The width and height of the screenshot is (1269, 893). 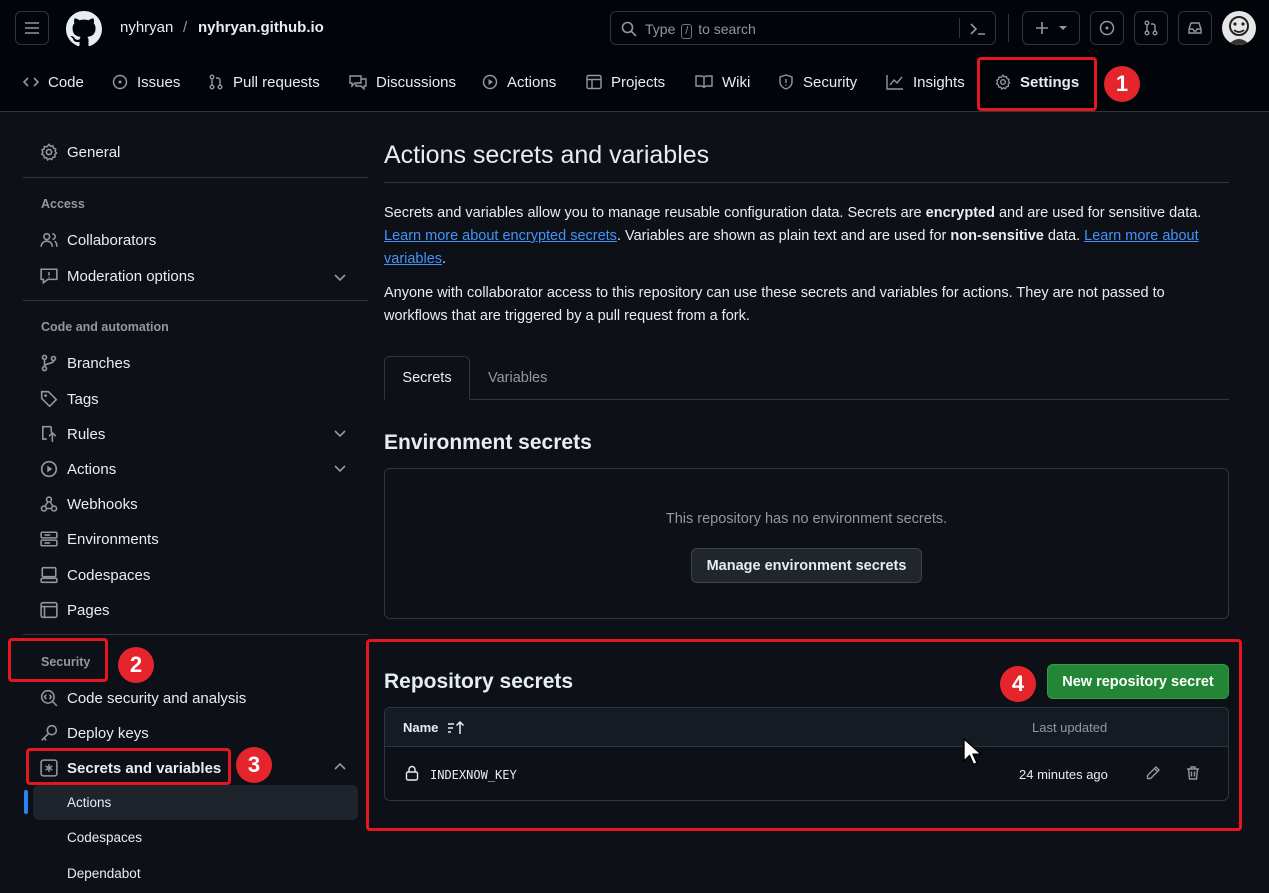 I want to click on tab-issues: Issues, so click(x=146, y=82).